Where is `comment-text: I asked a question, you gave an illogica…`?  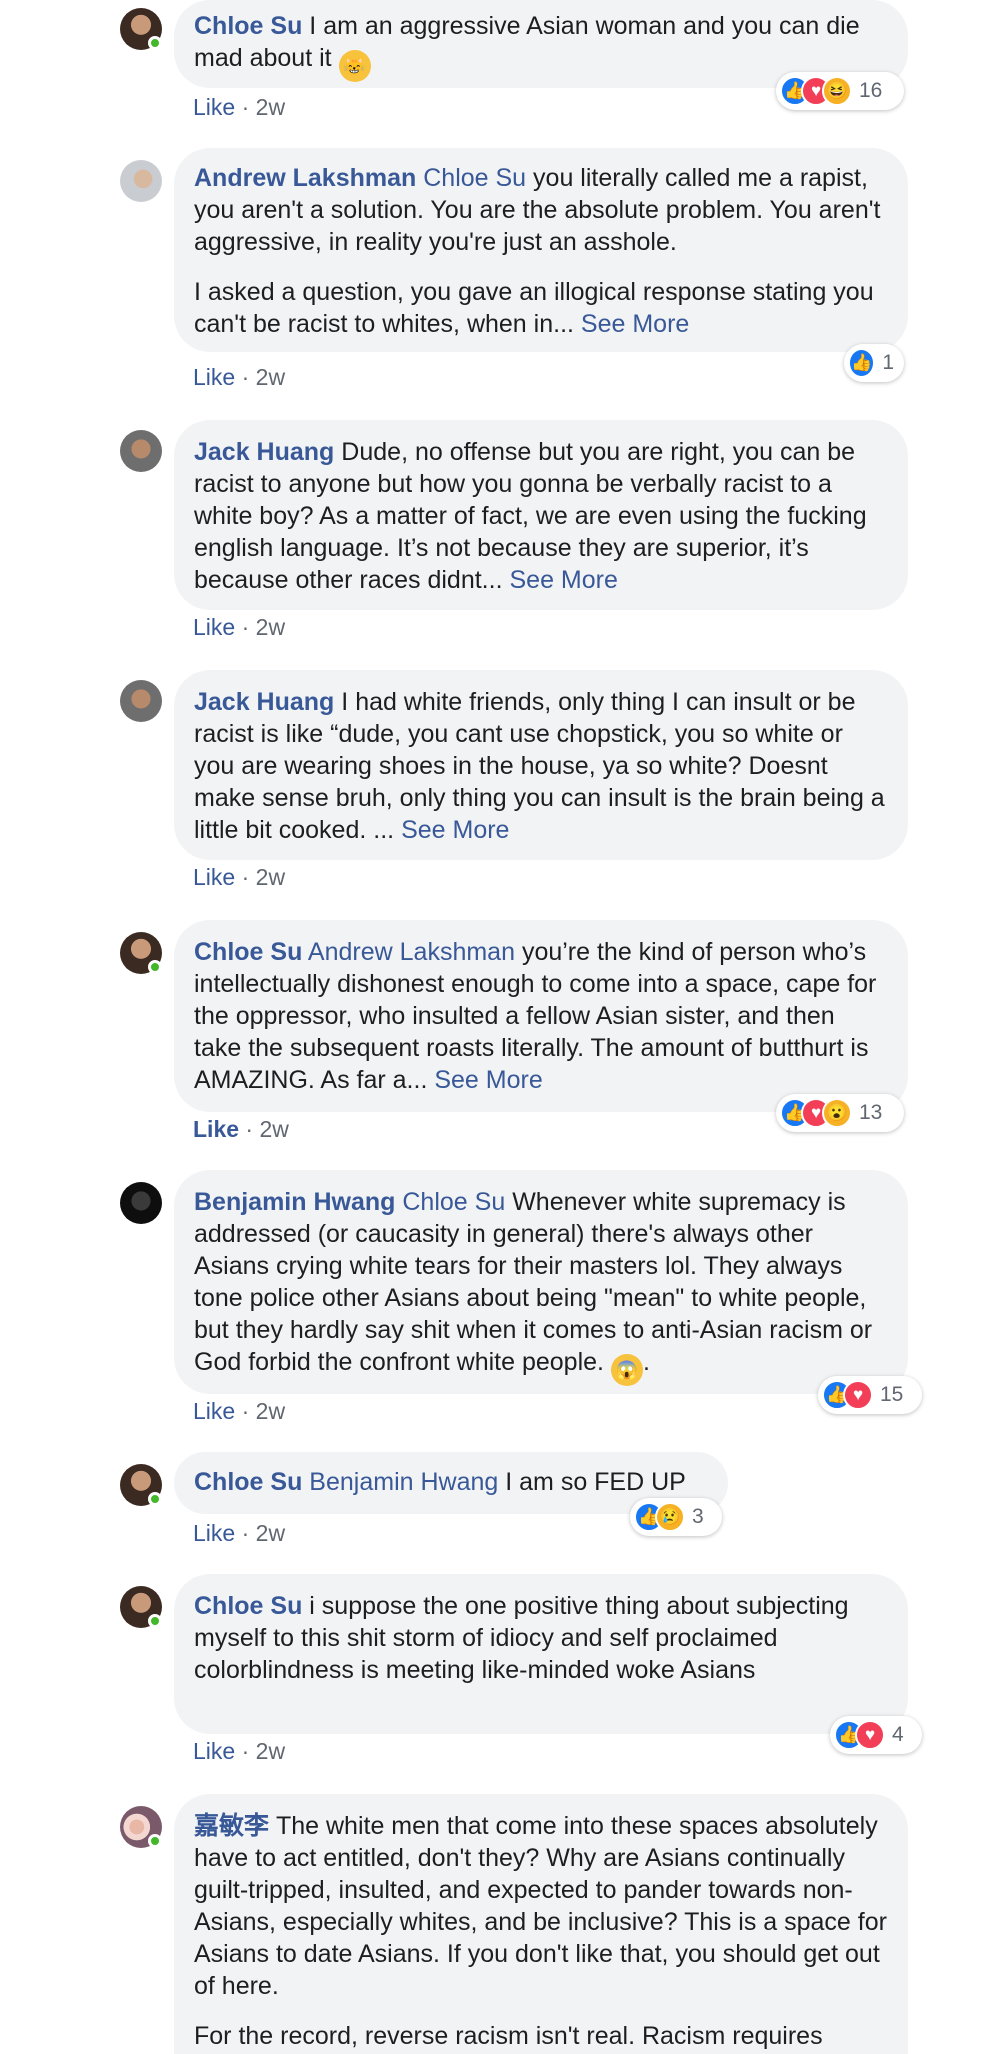 comment-text: I asked a question, you gave an illogica… is located at coordinates (534, 308).